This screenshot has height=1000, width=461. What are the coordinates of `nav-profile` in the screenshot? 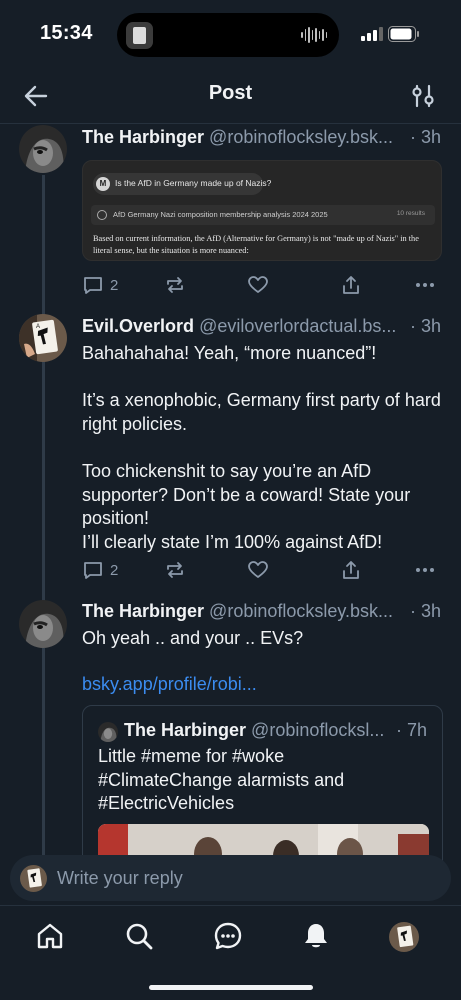 It's located at (404, 937).